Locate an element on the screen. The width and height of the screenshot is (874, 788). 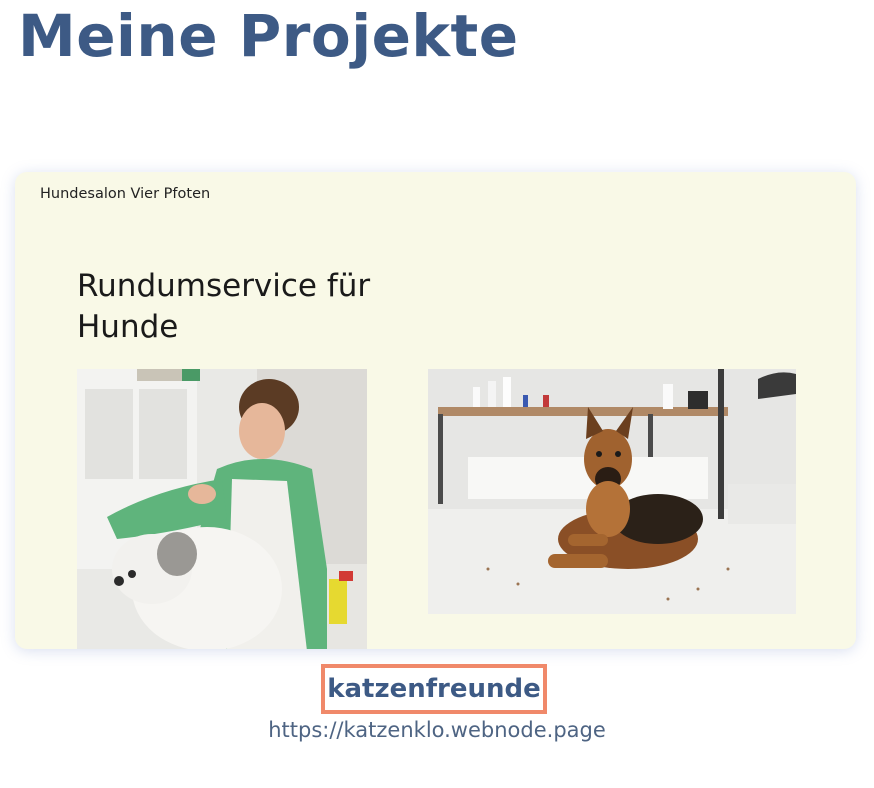
preview-site-brand: Hundesalon Vier Pfoten is located at coordinates (125, 194).